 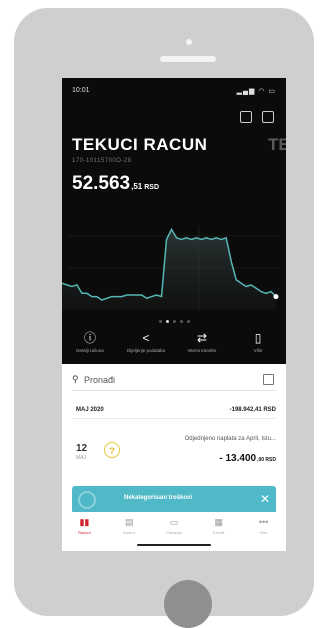 What do you see at coordinates (146, 347) in the screenshot?
I see `action-button: < Dijeljenje podataka` at bounding box center [146, 347].